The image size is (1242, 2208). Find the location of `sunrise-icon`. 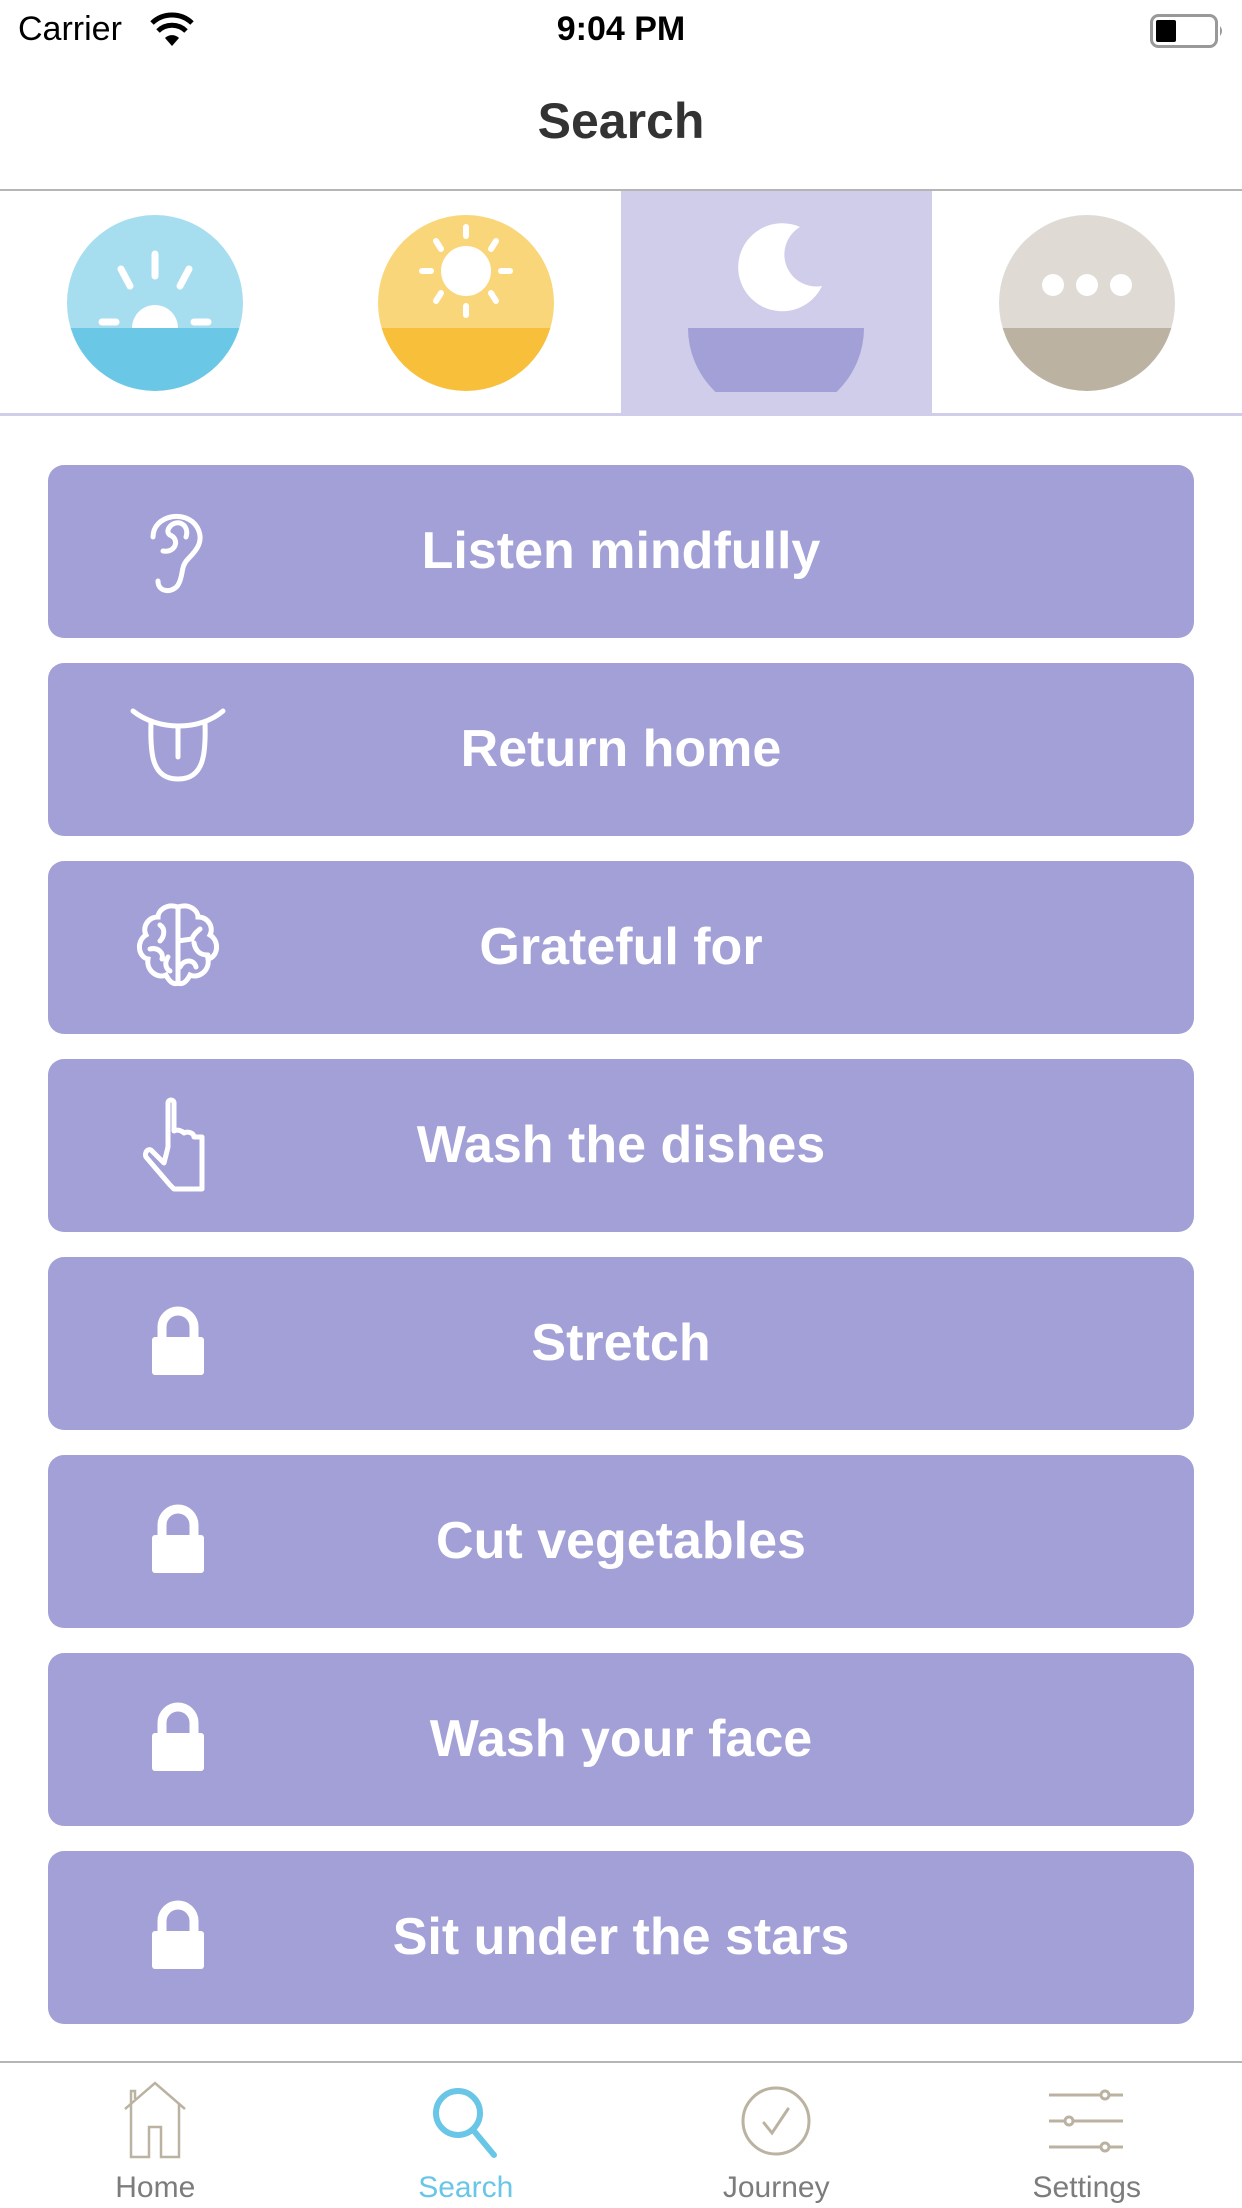

sunrise-icon is located at coordinates (155, 303).